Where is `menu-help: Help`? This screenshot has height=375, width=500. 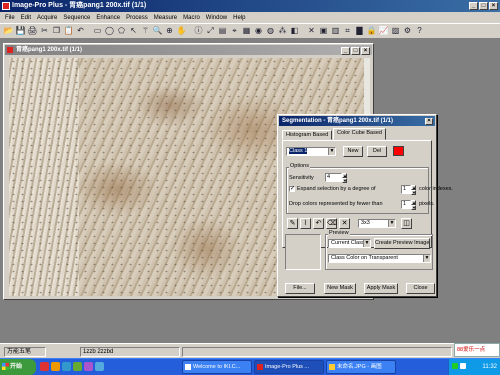 menu-help: Help is located at coordinates (239, 18).